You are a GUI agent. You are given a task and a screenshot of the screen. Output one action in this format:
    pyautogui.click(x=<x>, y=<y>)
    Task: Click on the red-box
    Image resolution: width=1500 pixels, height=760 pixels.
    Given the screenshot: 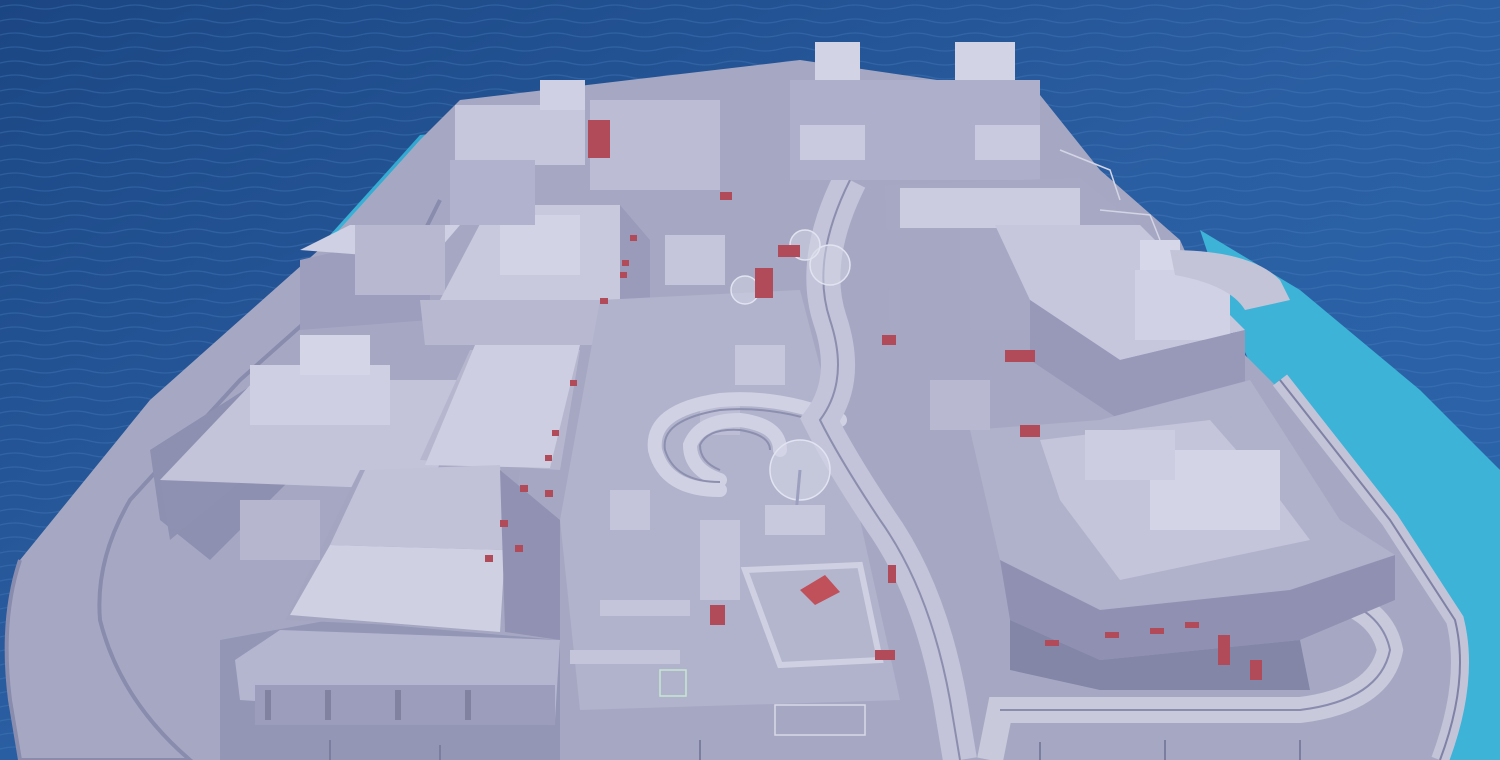 What is the action you would take?
    pyautogui.click(x=717, y=615)
    